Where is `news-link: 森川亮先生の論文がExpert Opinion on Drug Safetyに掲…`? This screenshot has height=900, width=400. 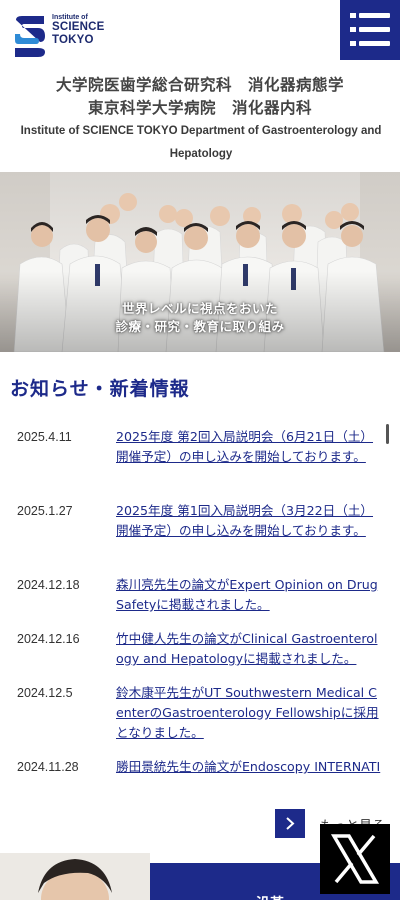
news-link: 森川亮先生の論文がExpert Opinion on Drug Safetyに掲… is located at coordinates (249, 595).